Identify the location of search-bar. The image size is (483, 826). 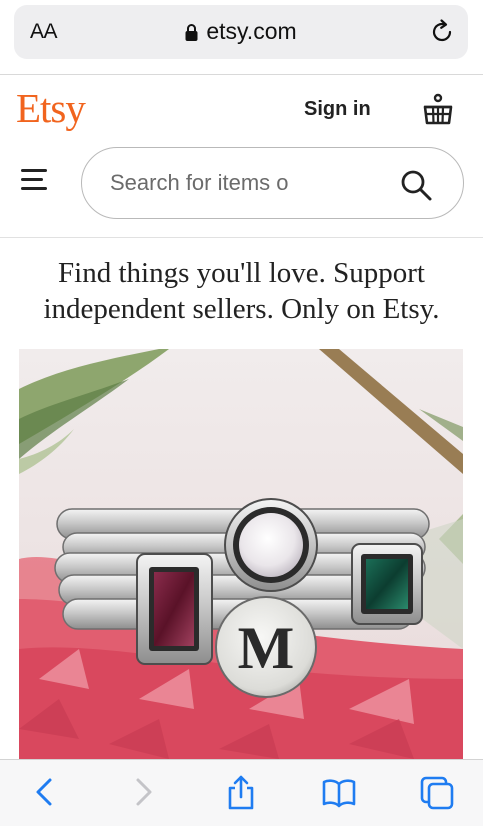
(272, 183).